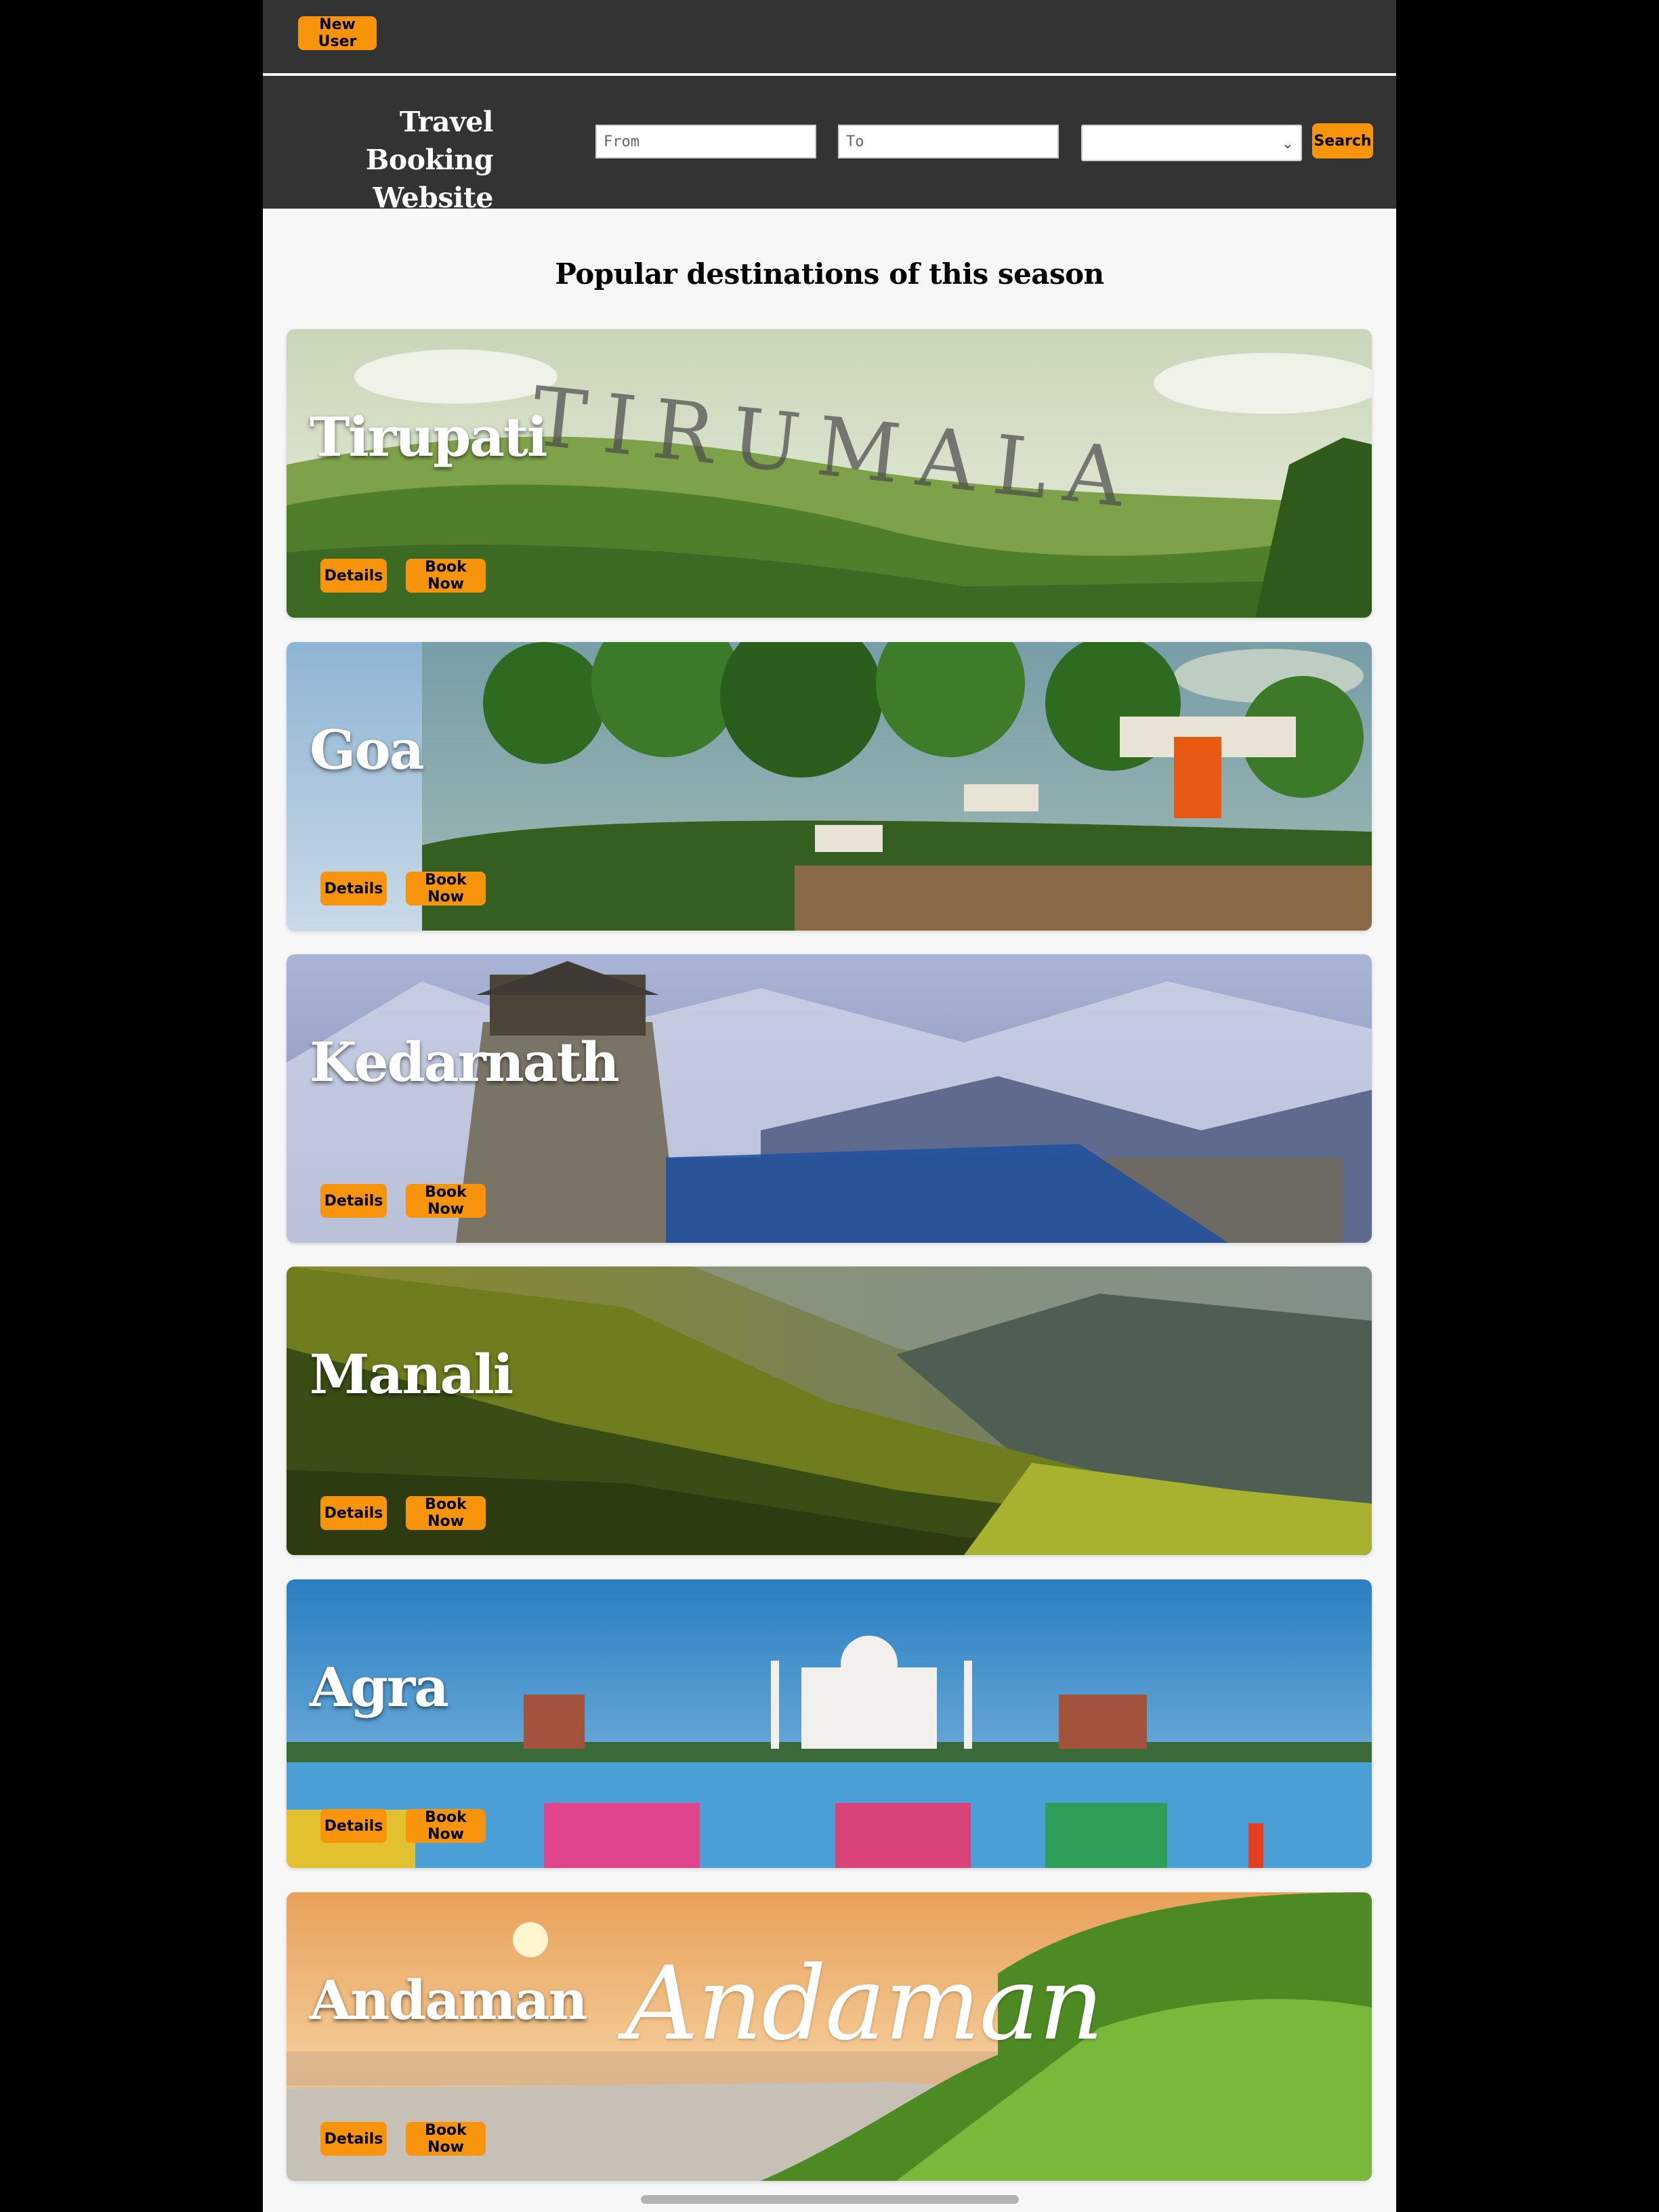 The width and height of the screenshot is (1659, 2212). What do you see at coordinates (337, 33) in the screenshot?
I see `new-user-button: New User` at bounding box center [337, 33].